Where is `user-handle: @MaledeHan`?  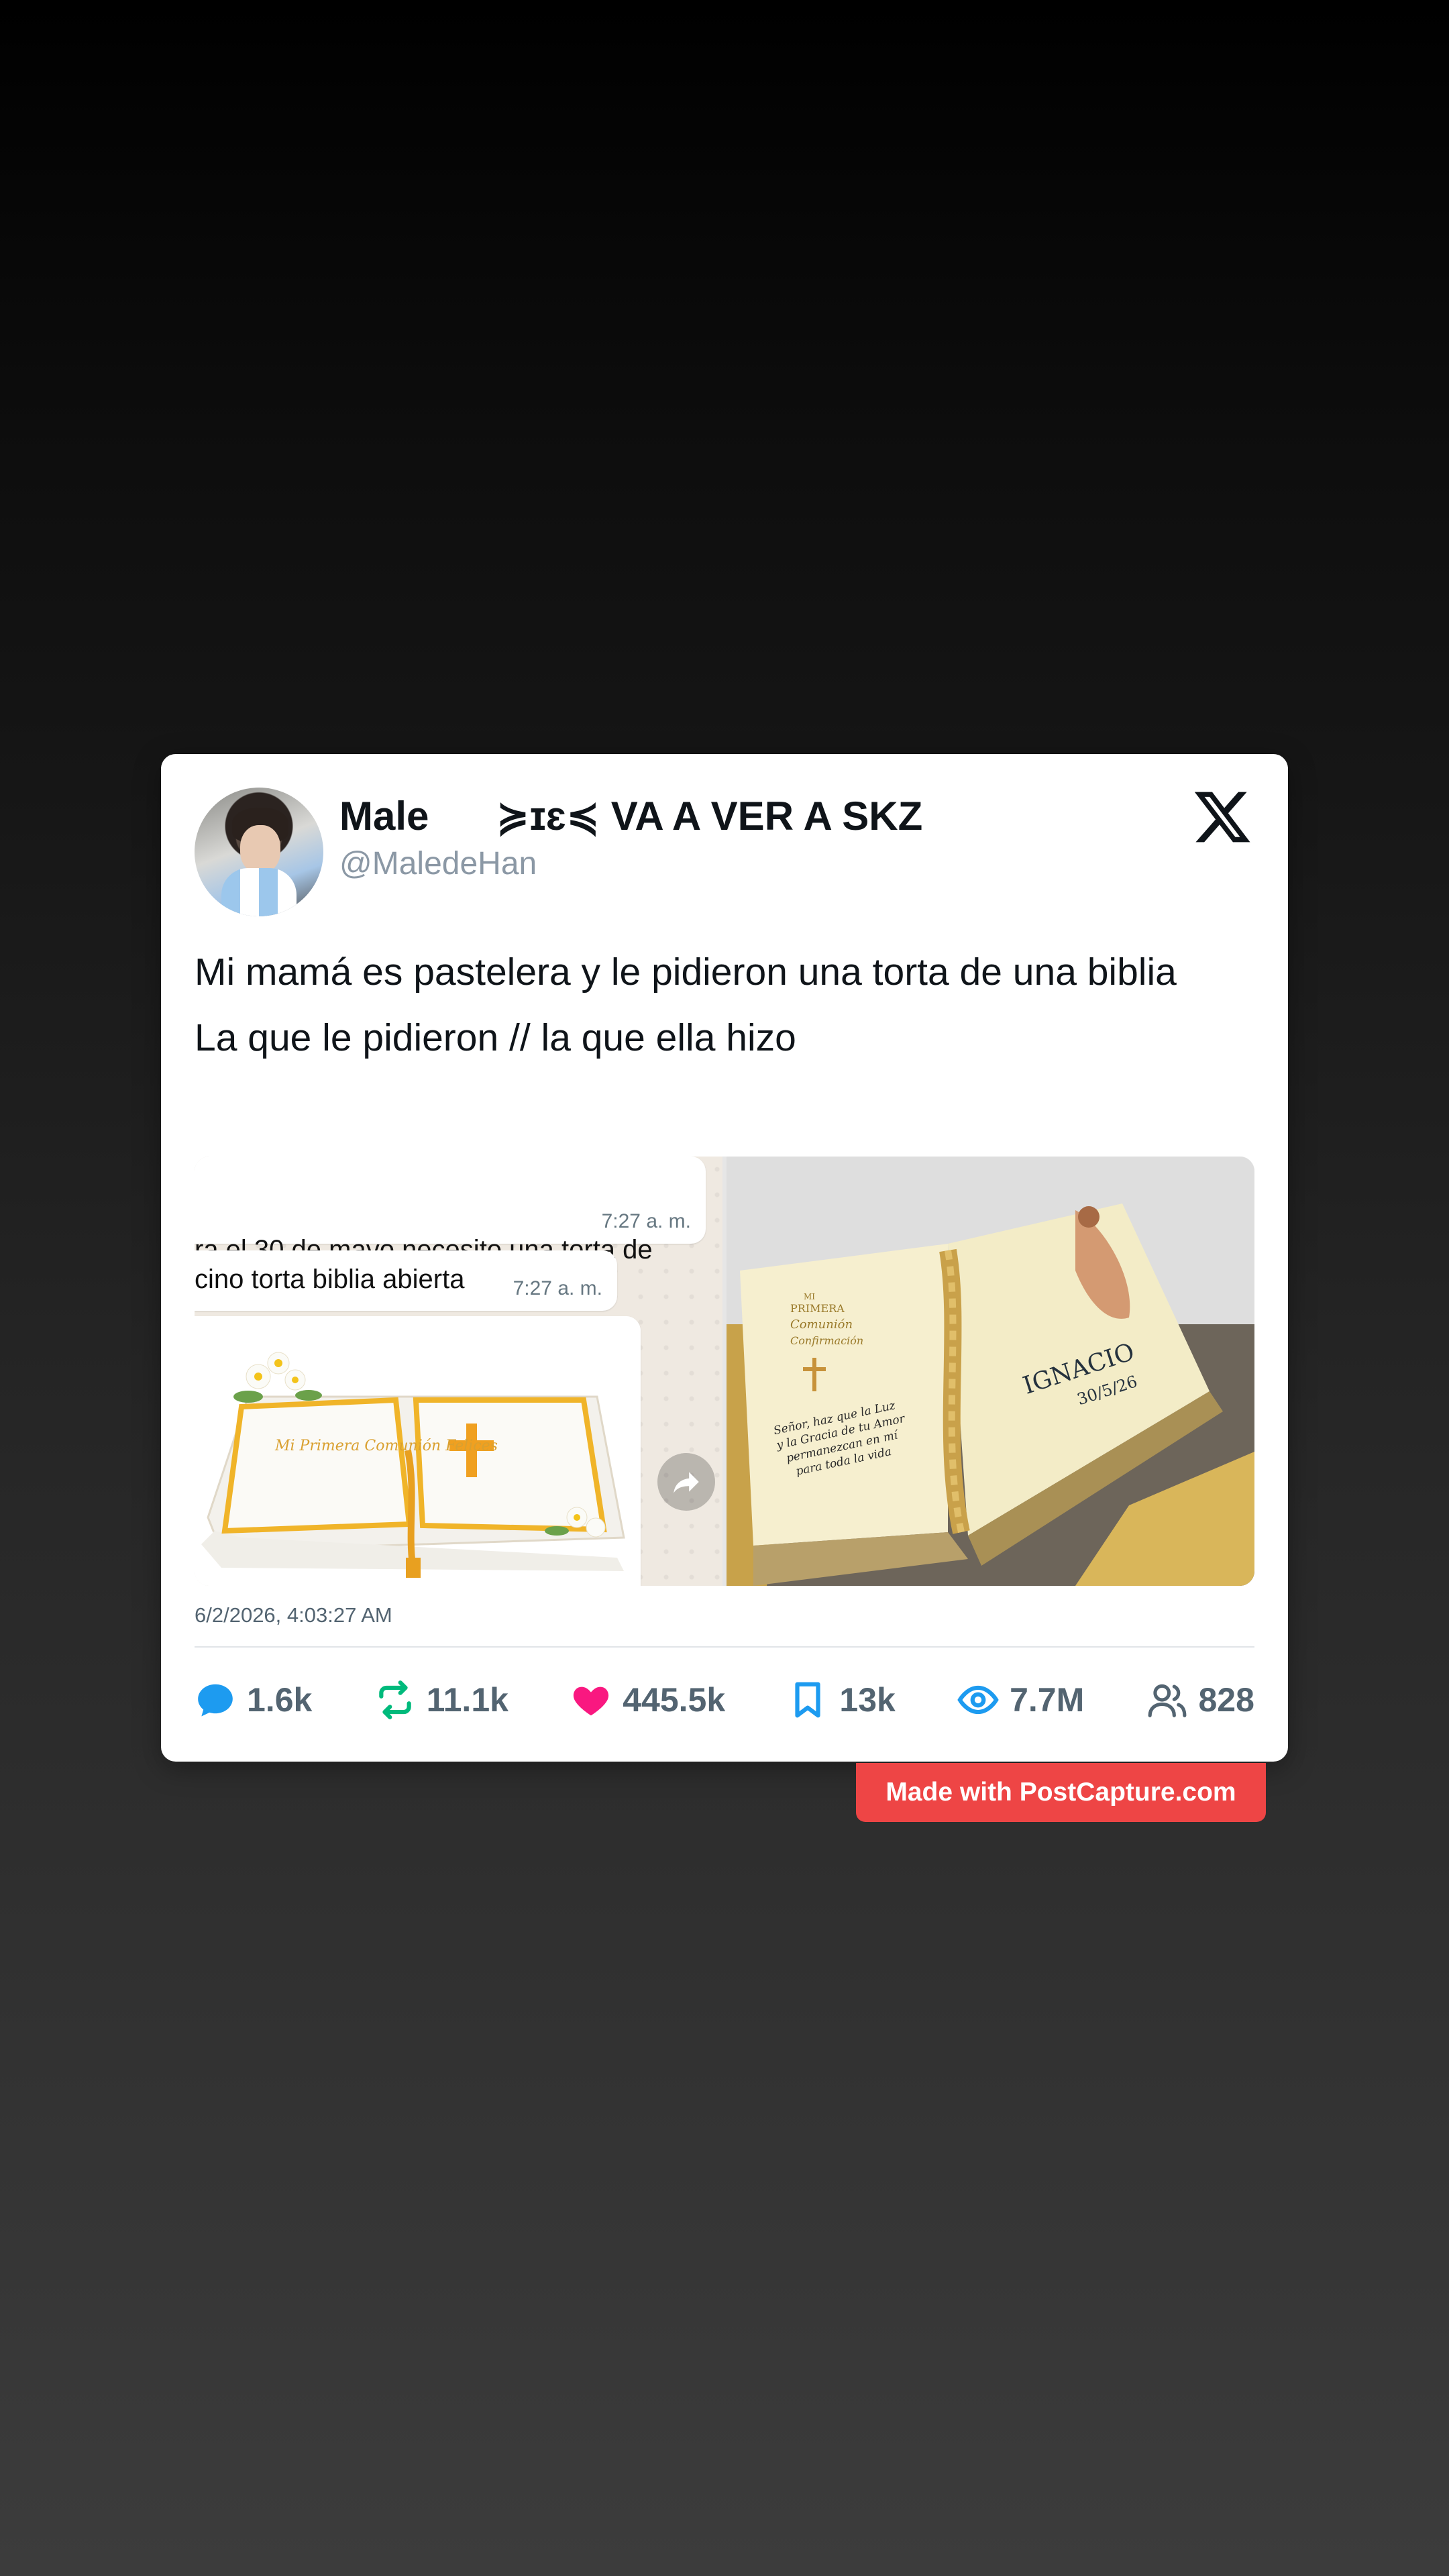
user-handle: @MaledeHan is located at coordinates (438, 863).